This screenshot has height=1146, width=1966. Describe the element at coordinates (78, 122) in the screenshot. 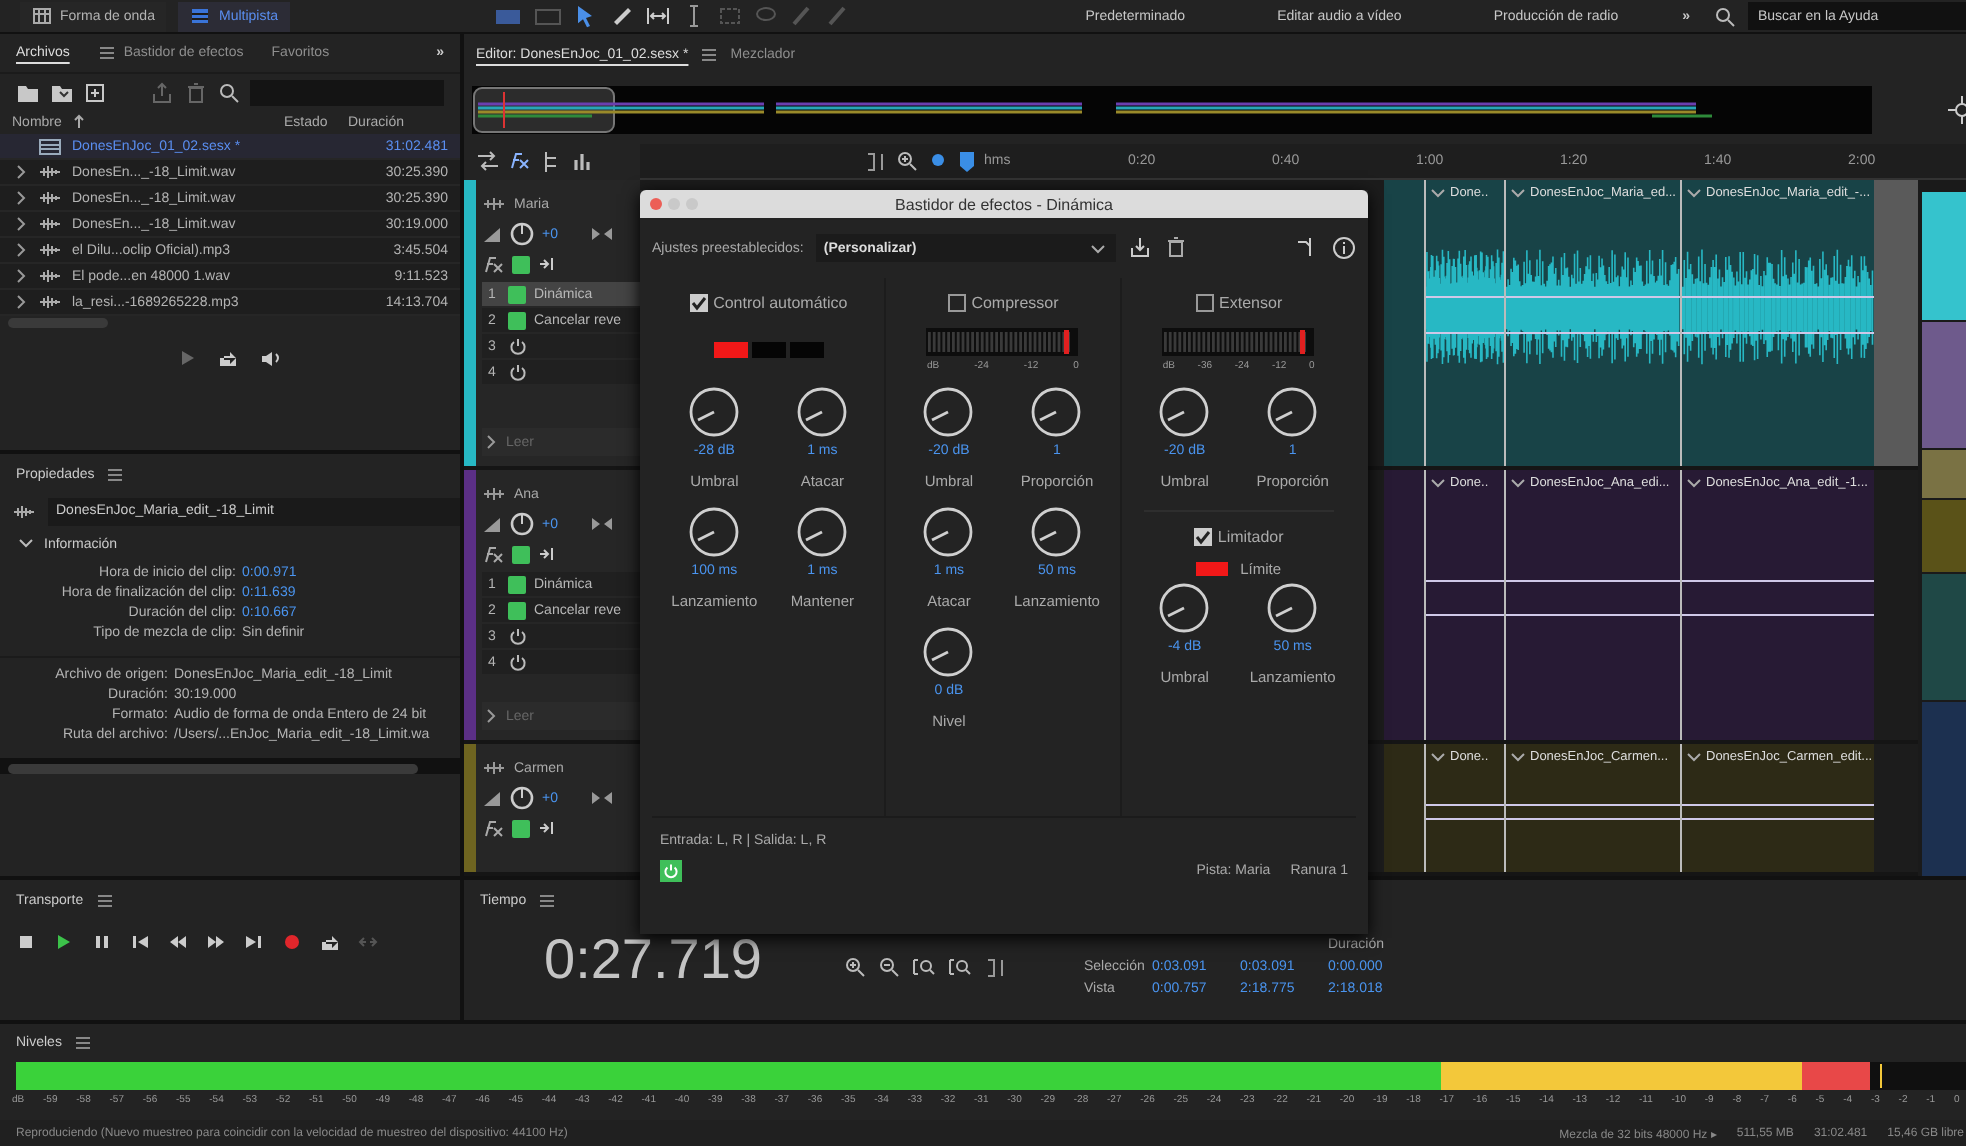

I see `sort-icon` at that location.